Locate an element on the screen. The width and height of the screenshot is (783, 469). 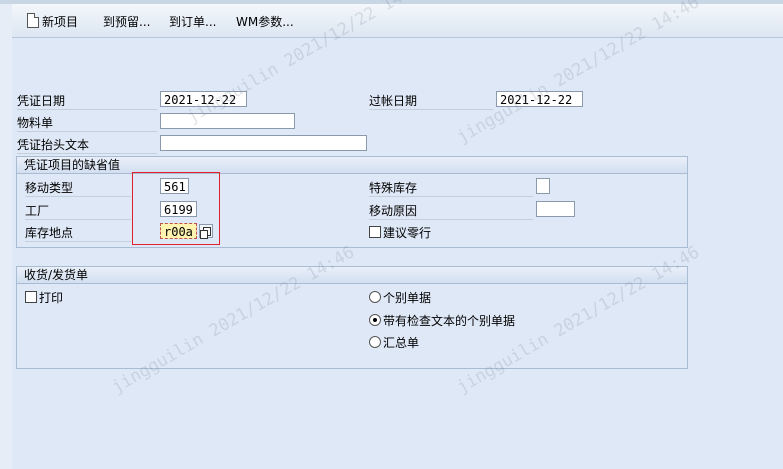
doc-date-label: 凭证日期 is located at coordinates (87, 101).